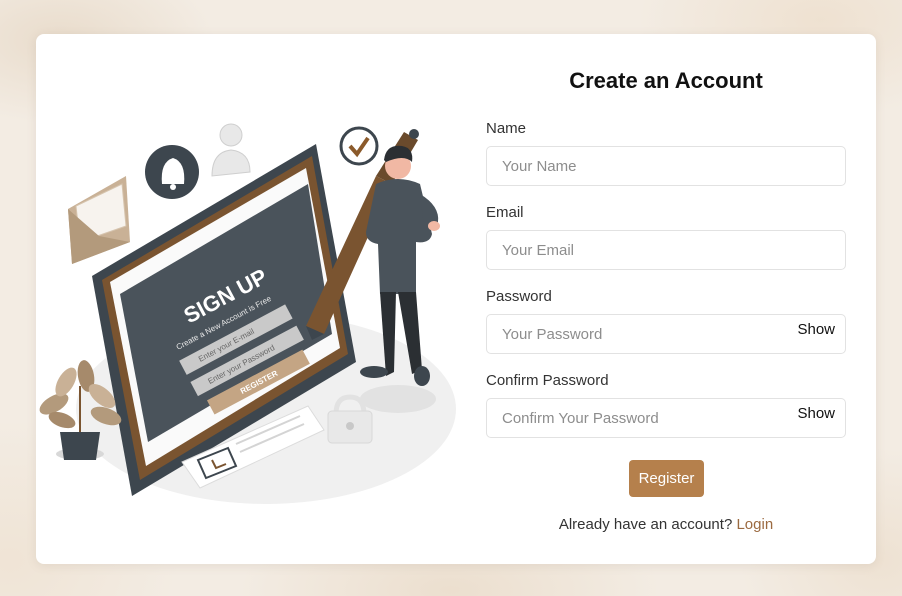  I want to click on register-button: Register, so click(666, 478).